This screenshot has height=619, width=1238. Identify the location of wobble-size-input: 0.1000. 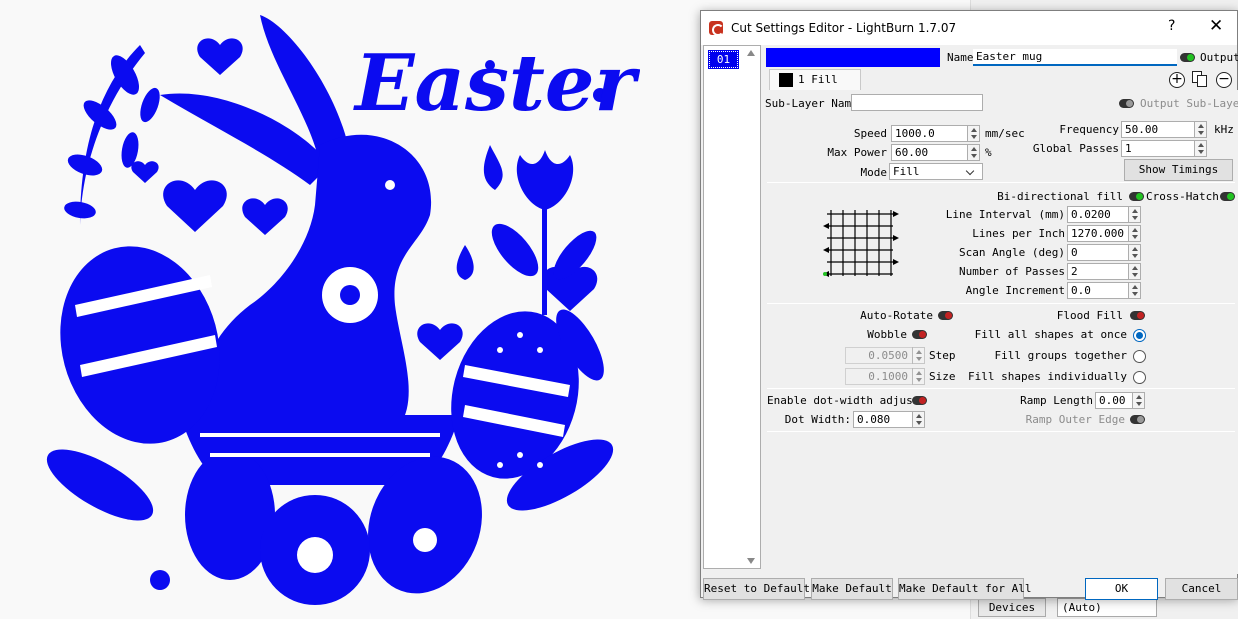
(879, 376).